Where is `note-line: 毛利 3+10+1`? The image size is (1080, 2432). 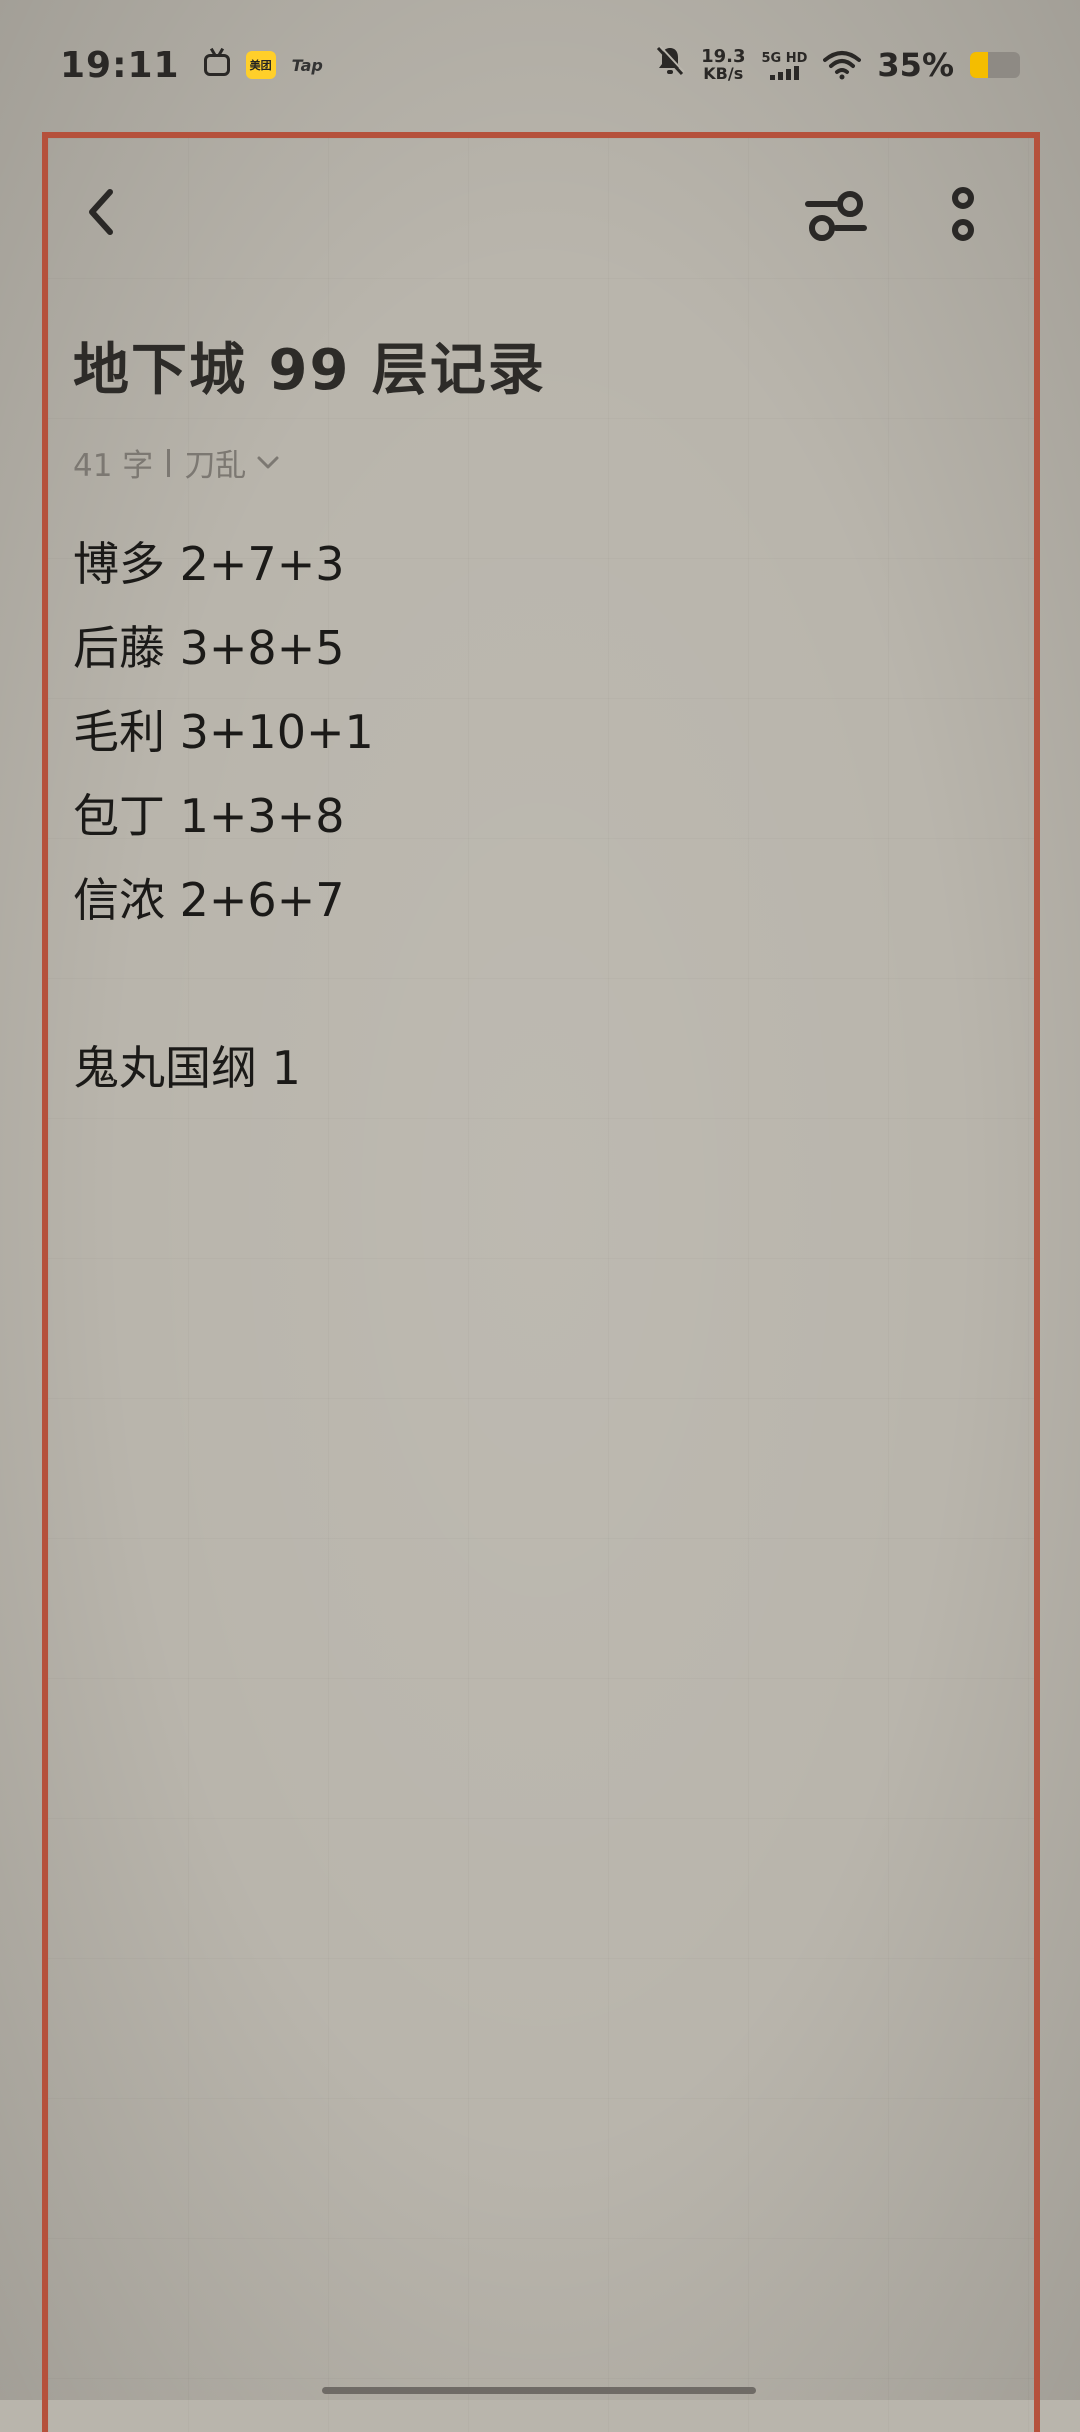
note-line: 毛利 3+10+1 is located at coordinates (223, 732).